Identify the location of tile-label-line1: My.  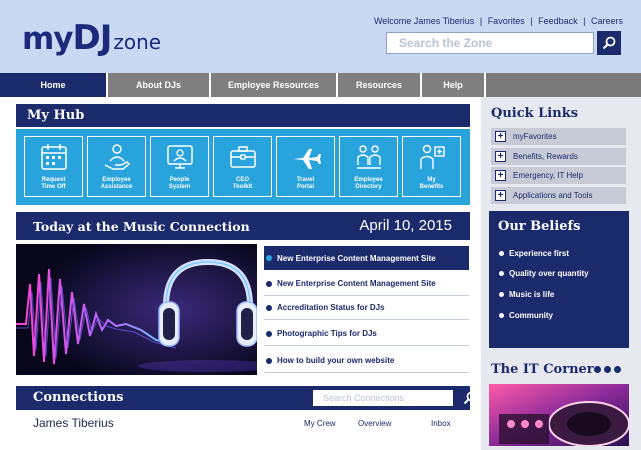
(431, 180).